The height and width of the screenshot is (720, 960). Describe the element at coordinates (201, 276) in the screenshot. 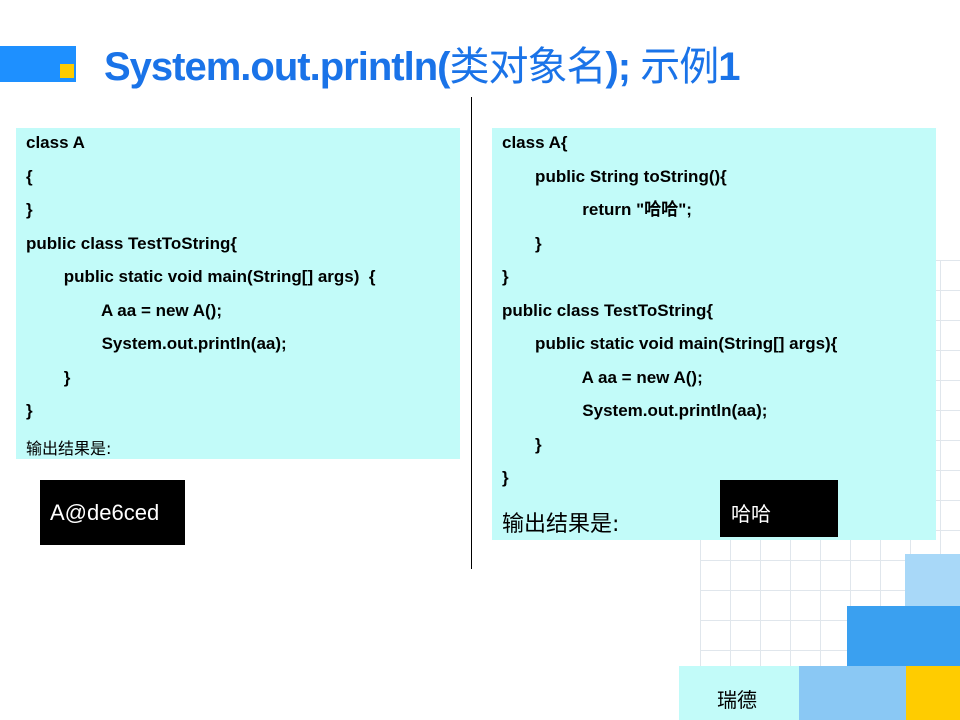

I see `code-line: public static void main(String[] args) {` at that location.